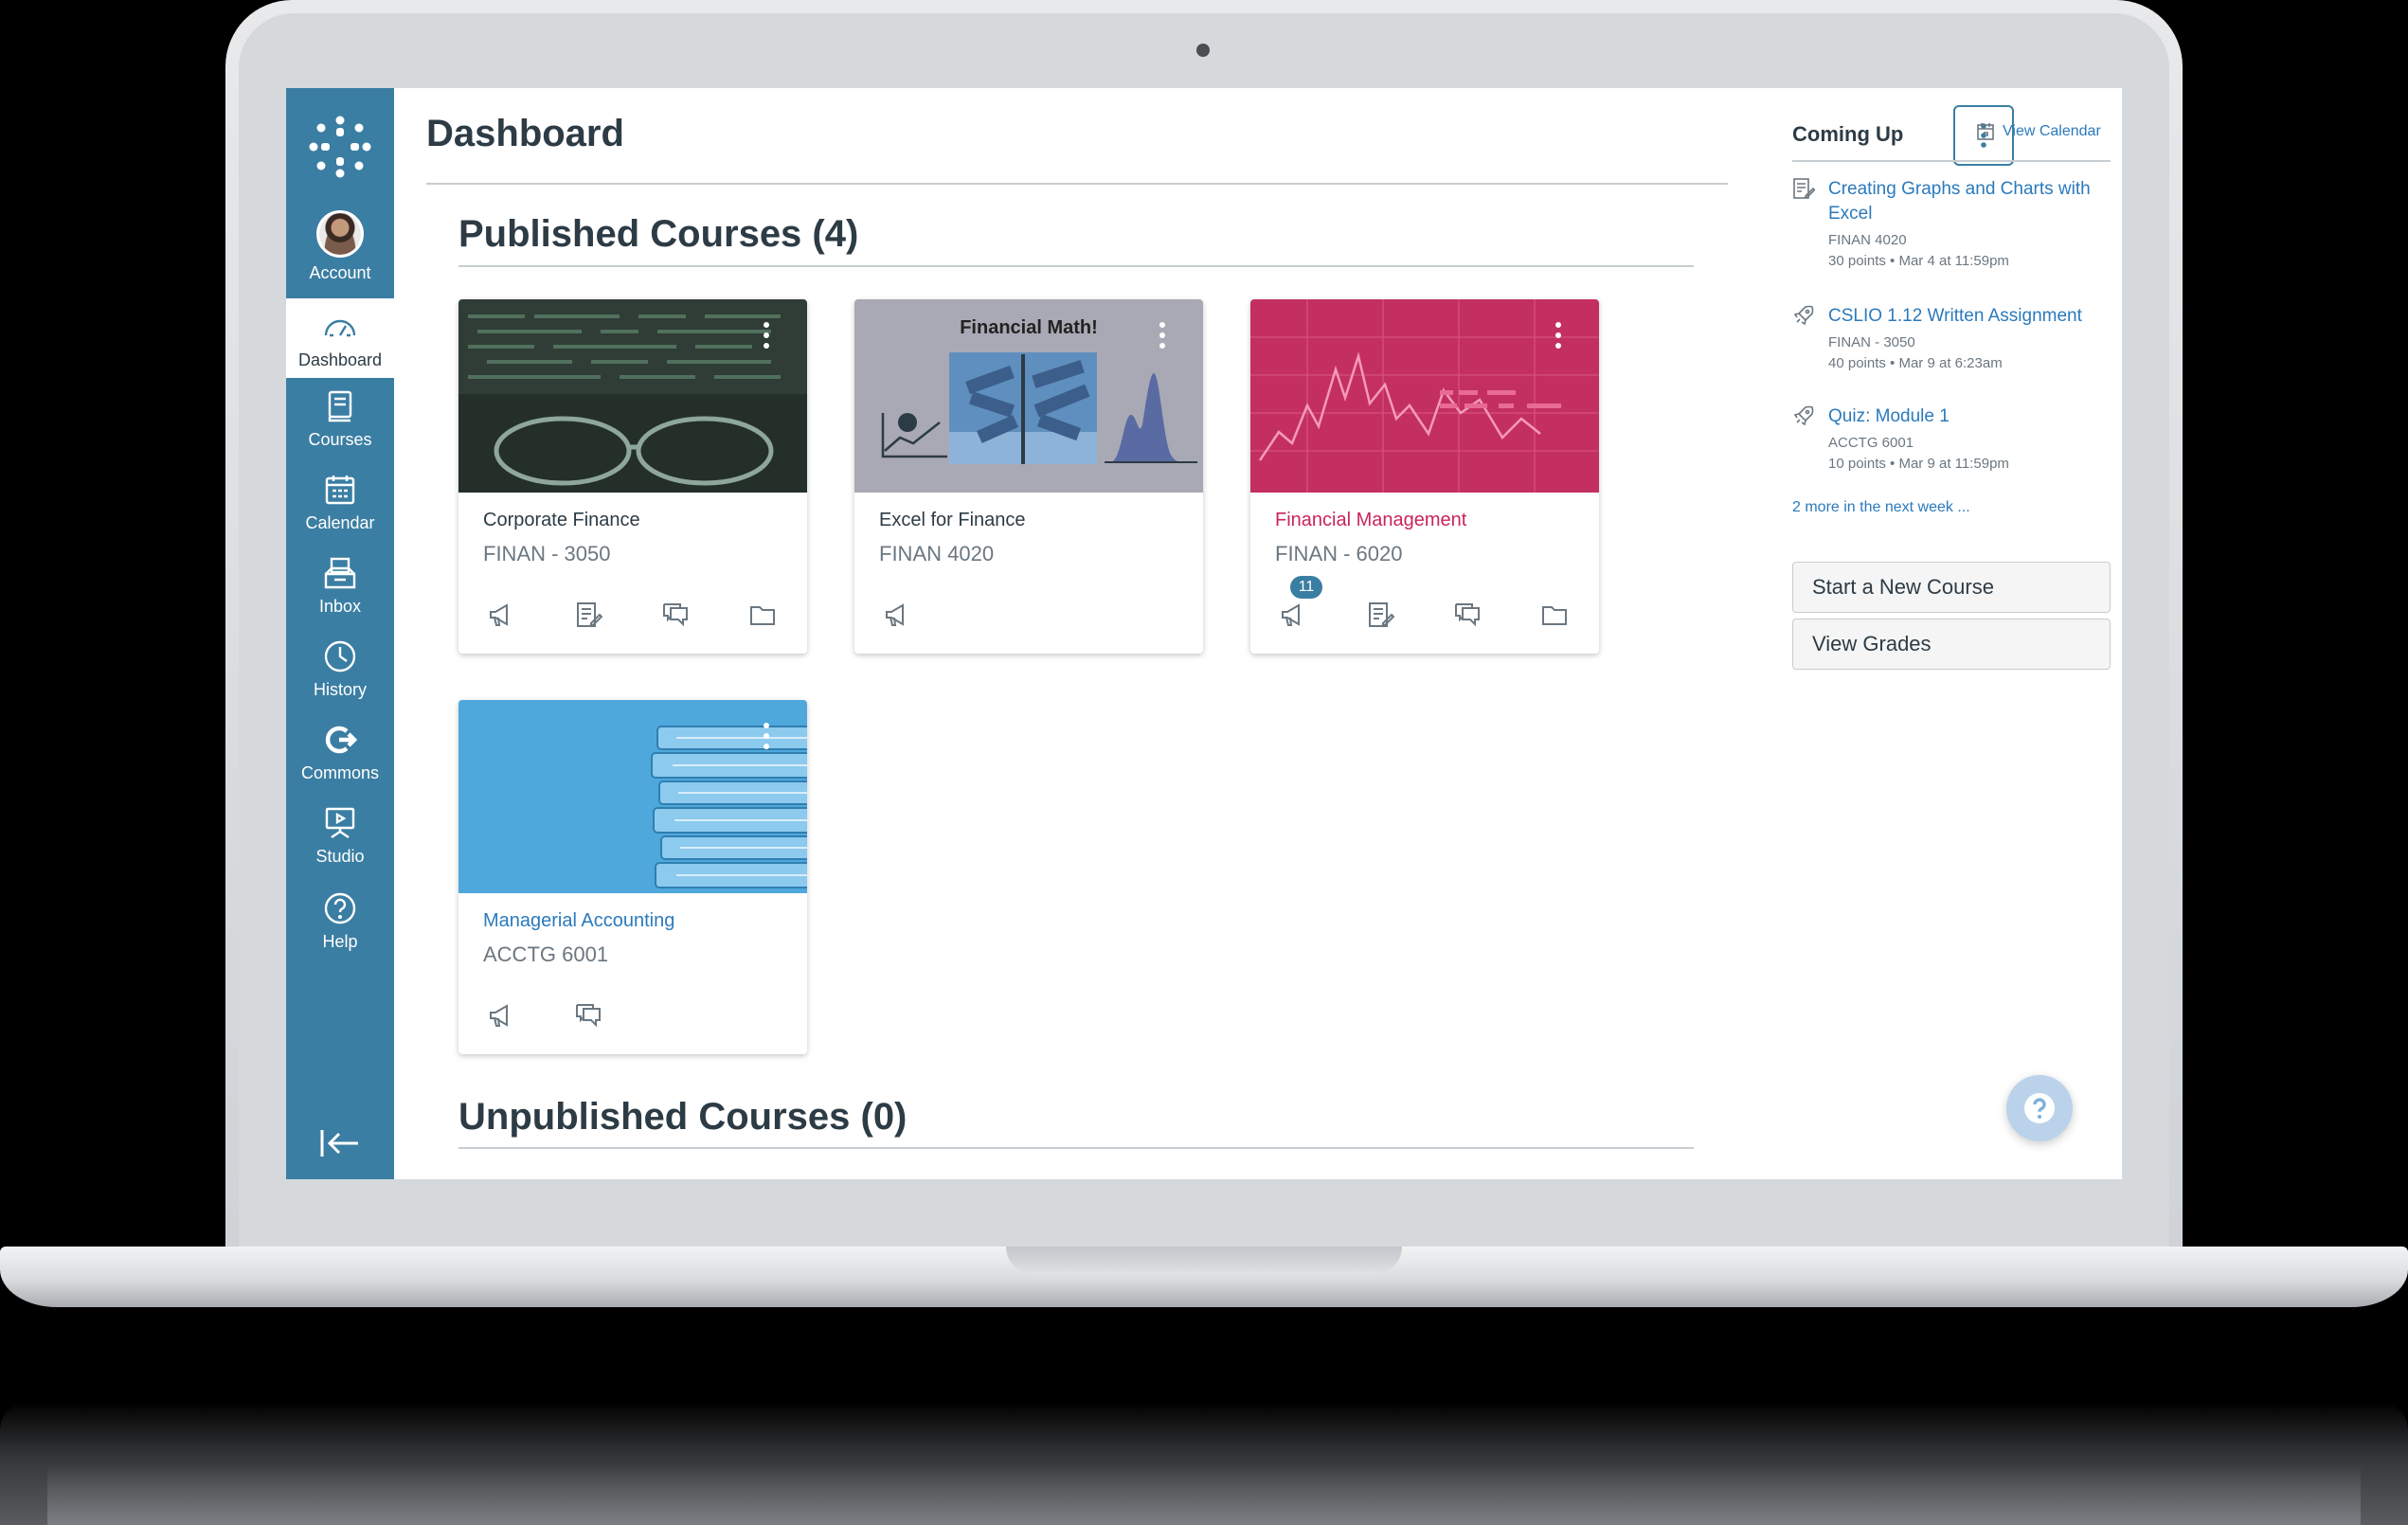 The image size is (2408, 1525). Describe the element at coordinates (340, 338) in the screenshot. I see `nav-dashboard: Dashboard` at that location.